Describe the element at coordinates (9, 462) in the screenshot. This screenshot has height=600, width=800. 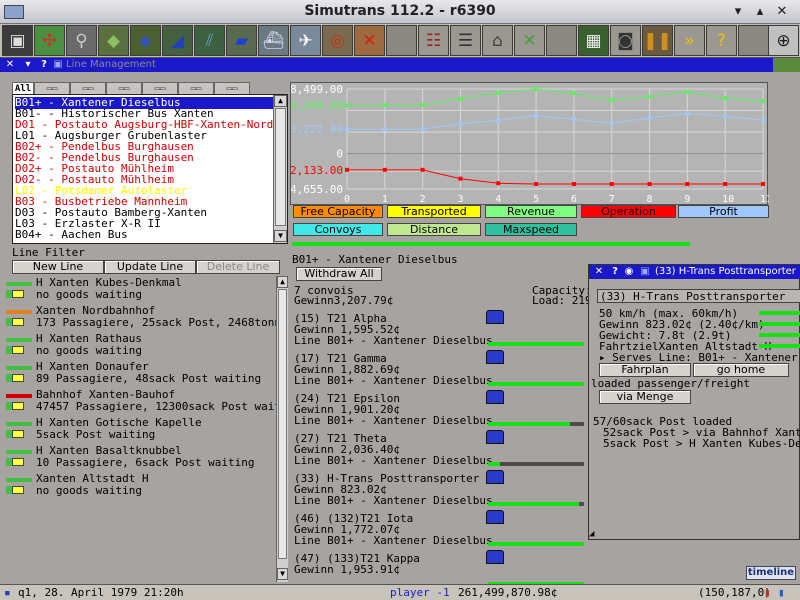
I see `passenger-icon` at that location.